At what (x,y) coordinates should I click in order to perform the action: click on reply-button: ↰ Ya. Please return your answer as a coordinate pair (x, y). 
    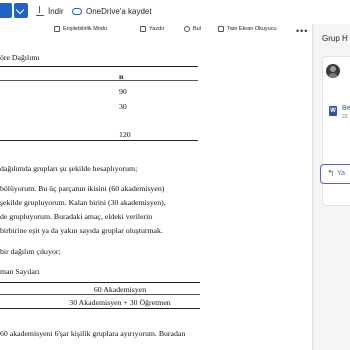
    Looking at the image, I should click on (335, 174).